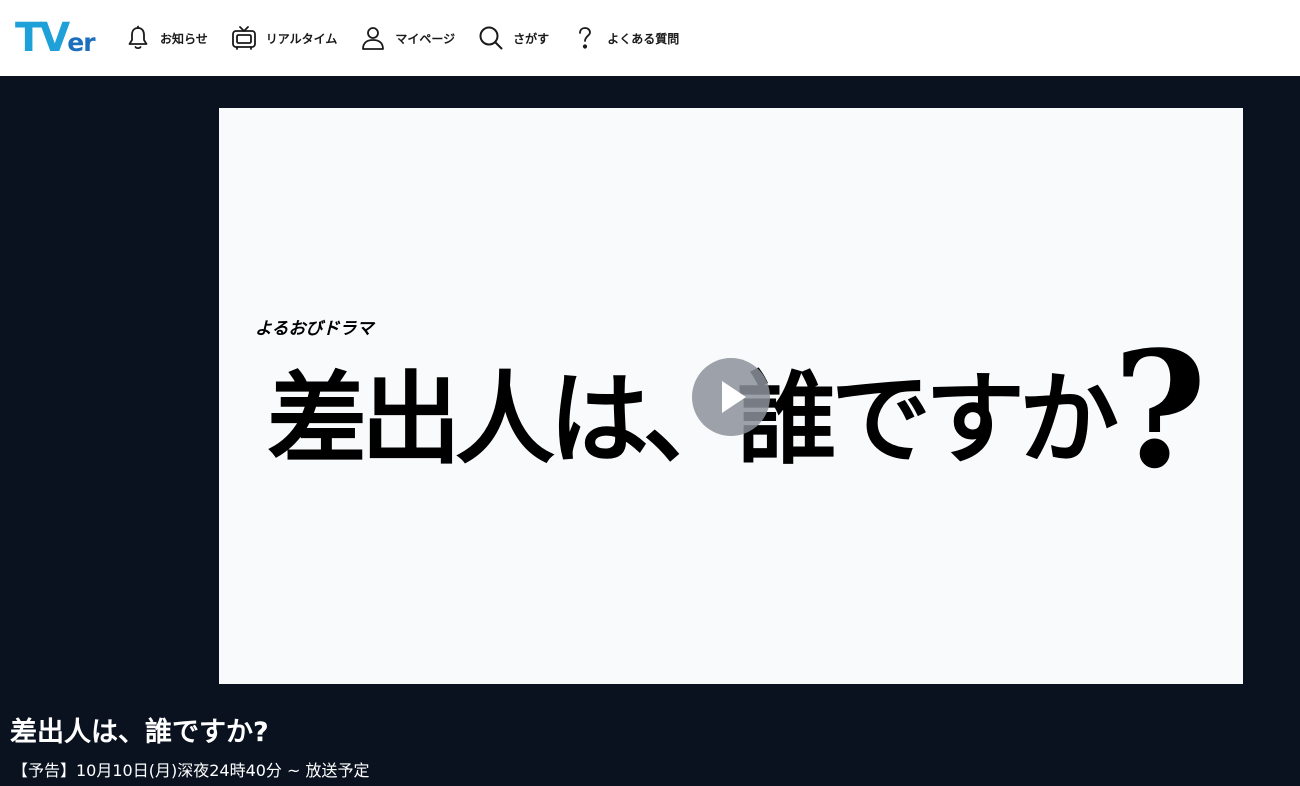 The width and height of the screenshot is (1300, 786). I want to click on play-button, so click(731, 397).